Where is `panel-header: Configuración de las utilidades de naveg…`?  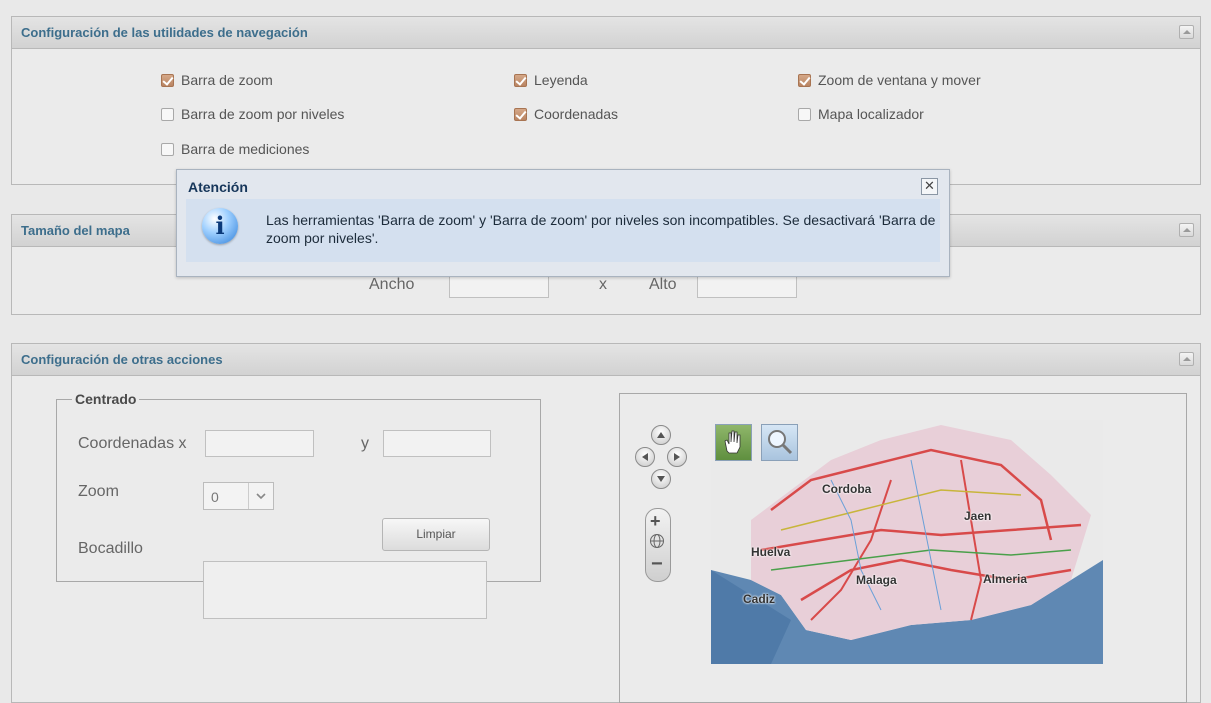
panel-header: Configuración de las utilidades de naveg… is located at coordinates (606, 33).